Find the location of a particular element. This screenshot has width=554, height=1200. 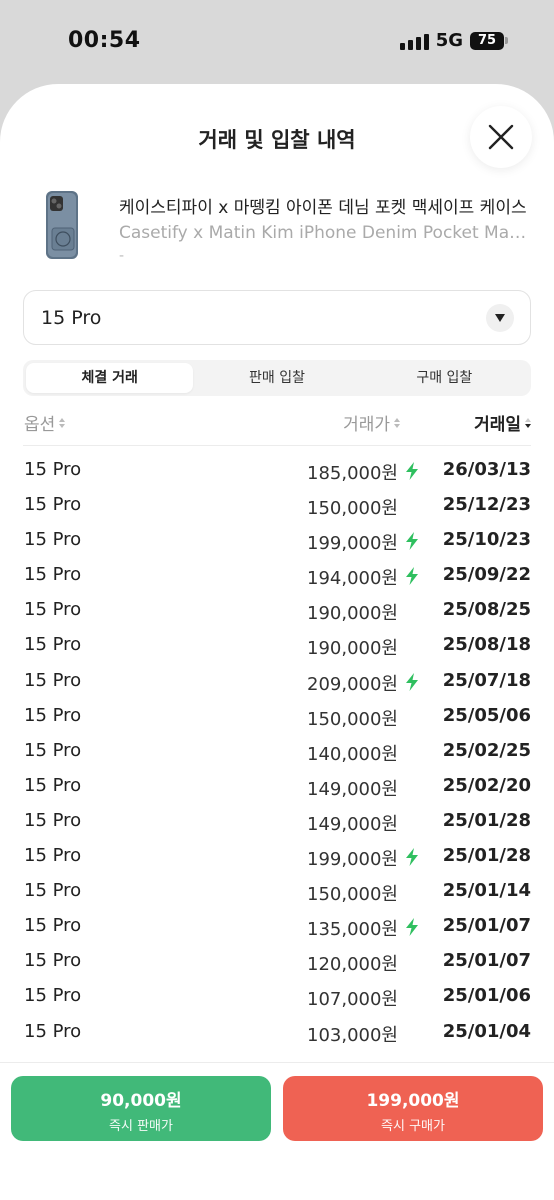

history-tabs: 체결 거래 판매 입찰 구매 입찰 is located at coordinates (277, 378).